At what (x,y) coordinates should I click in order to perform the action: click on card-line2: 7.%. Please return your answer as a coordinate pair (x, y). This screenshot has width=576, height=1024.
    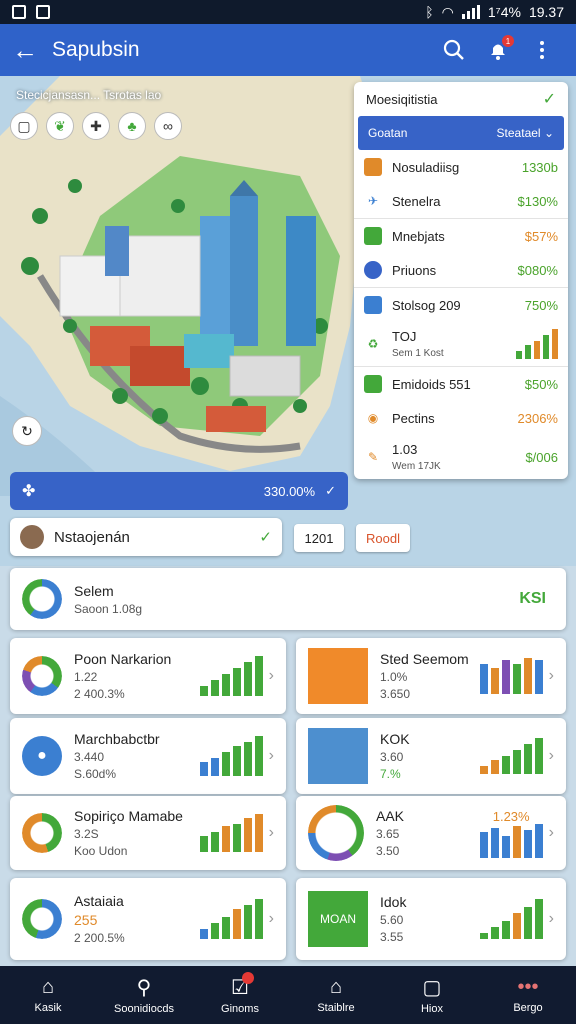
    Looking at the image, I should click on (390, 774).